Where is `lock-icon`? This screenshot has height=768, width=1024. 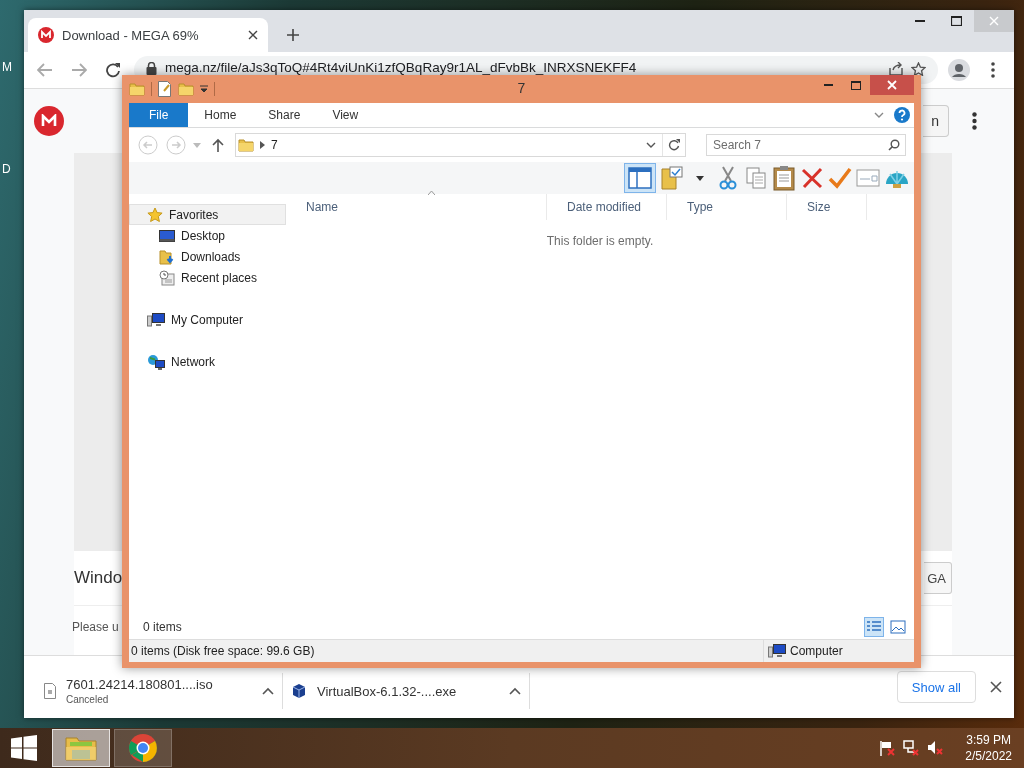
lock-icon is located at coordinates (151, 68).